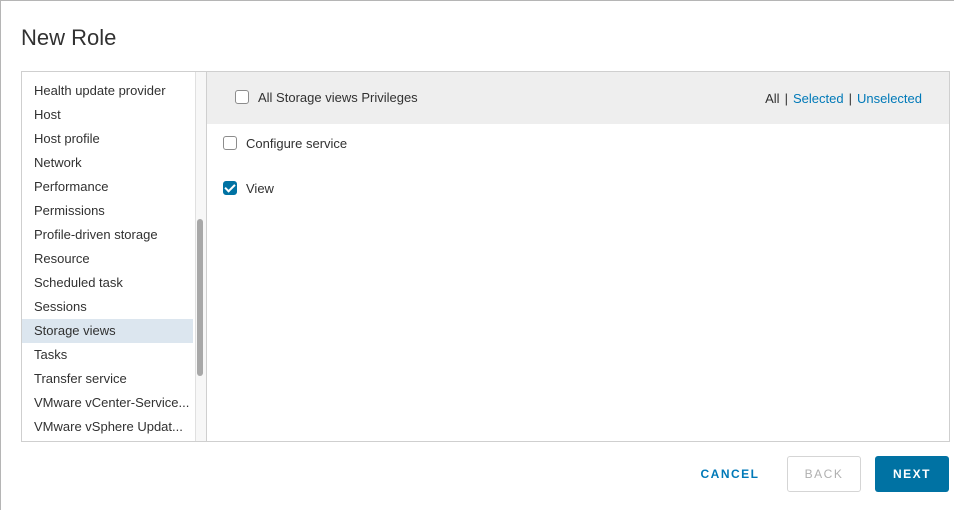 This screenshot has width=954, height=510. What do you see at coordinates (297, 143) in the screenshot?
I see `configure-service-label: Configure service` at bounding box center [297, 143].